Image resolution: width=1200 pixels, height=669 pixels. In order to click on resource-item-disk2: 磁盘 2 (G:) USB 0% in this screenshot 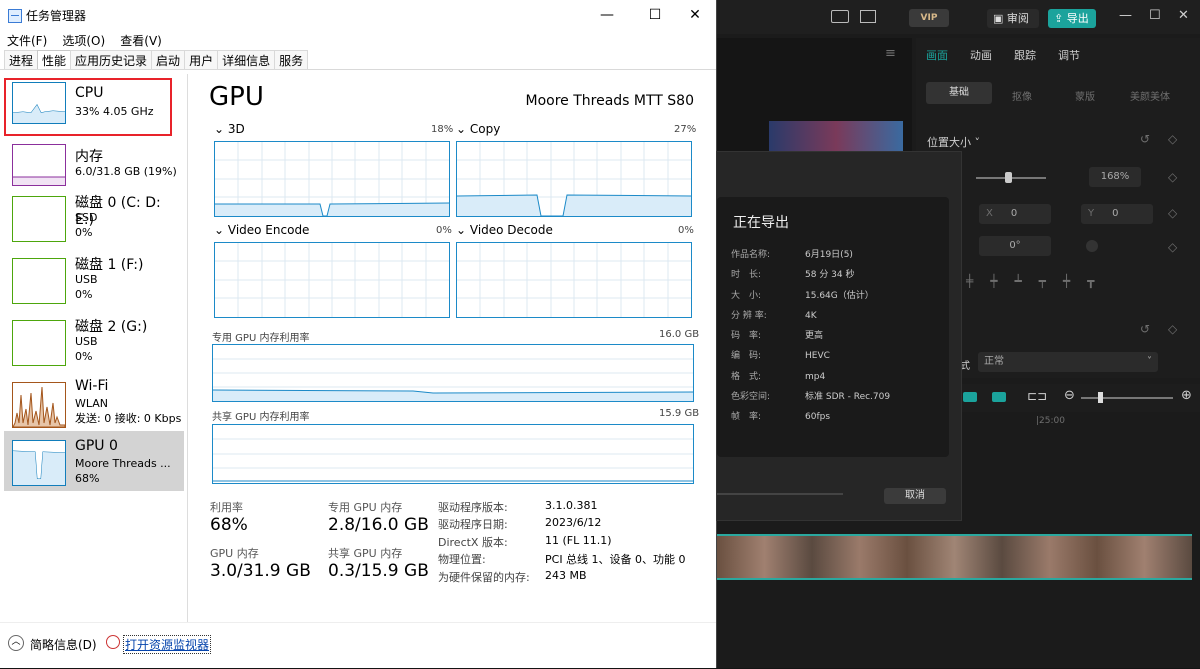, I will do `click(94, 344)`.